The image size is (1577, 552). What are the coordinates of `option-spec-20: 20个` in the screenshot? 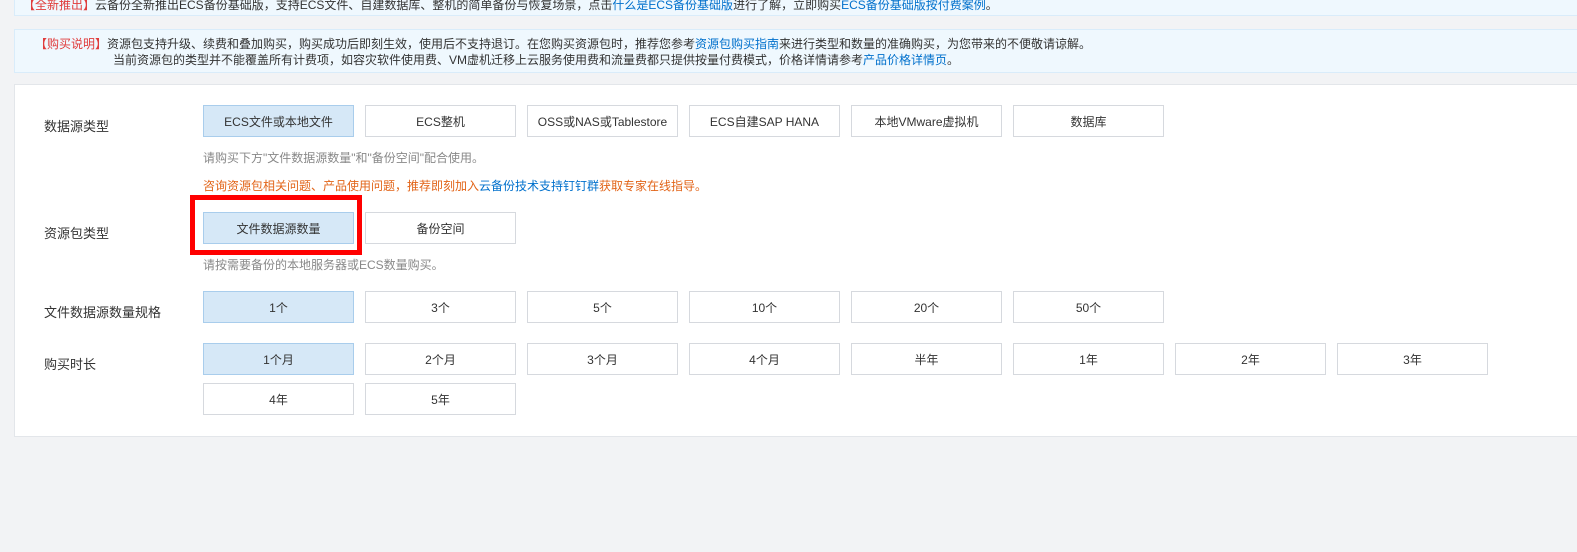 It's located at (926, 307).